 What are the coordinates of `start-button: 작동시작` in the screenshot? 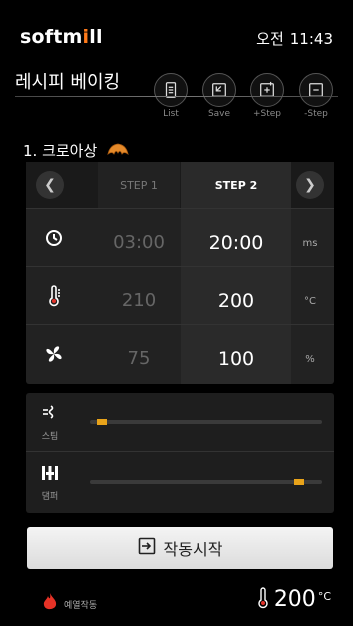 It's located at (180, 548).